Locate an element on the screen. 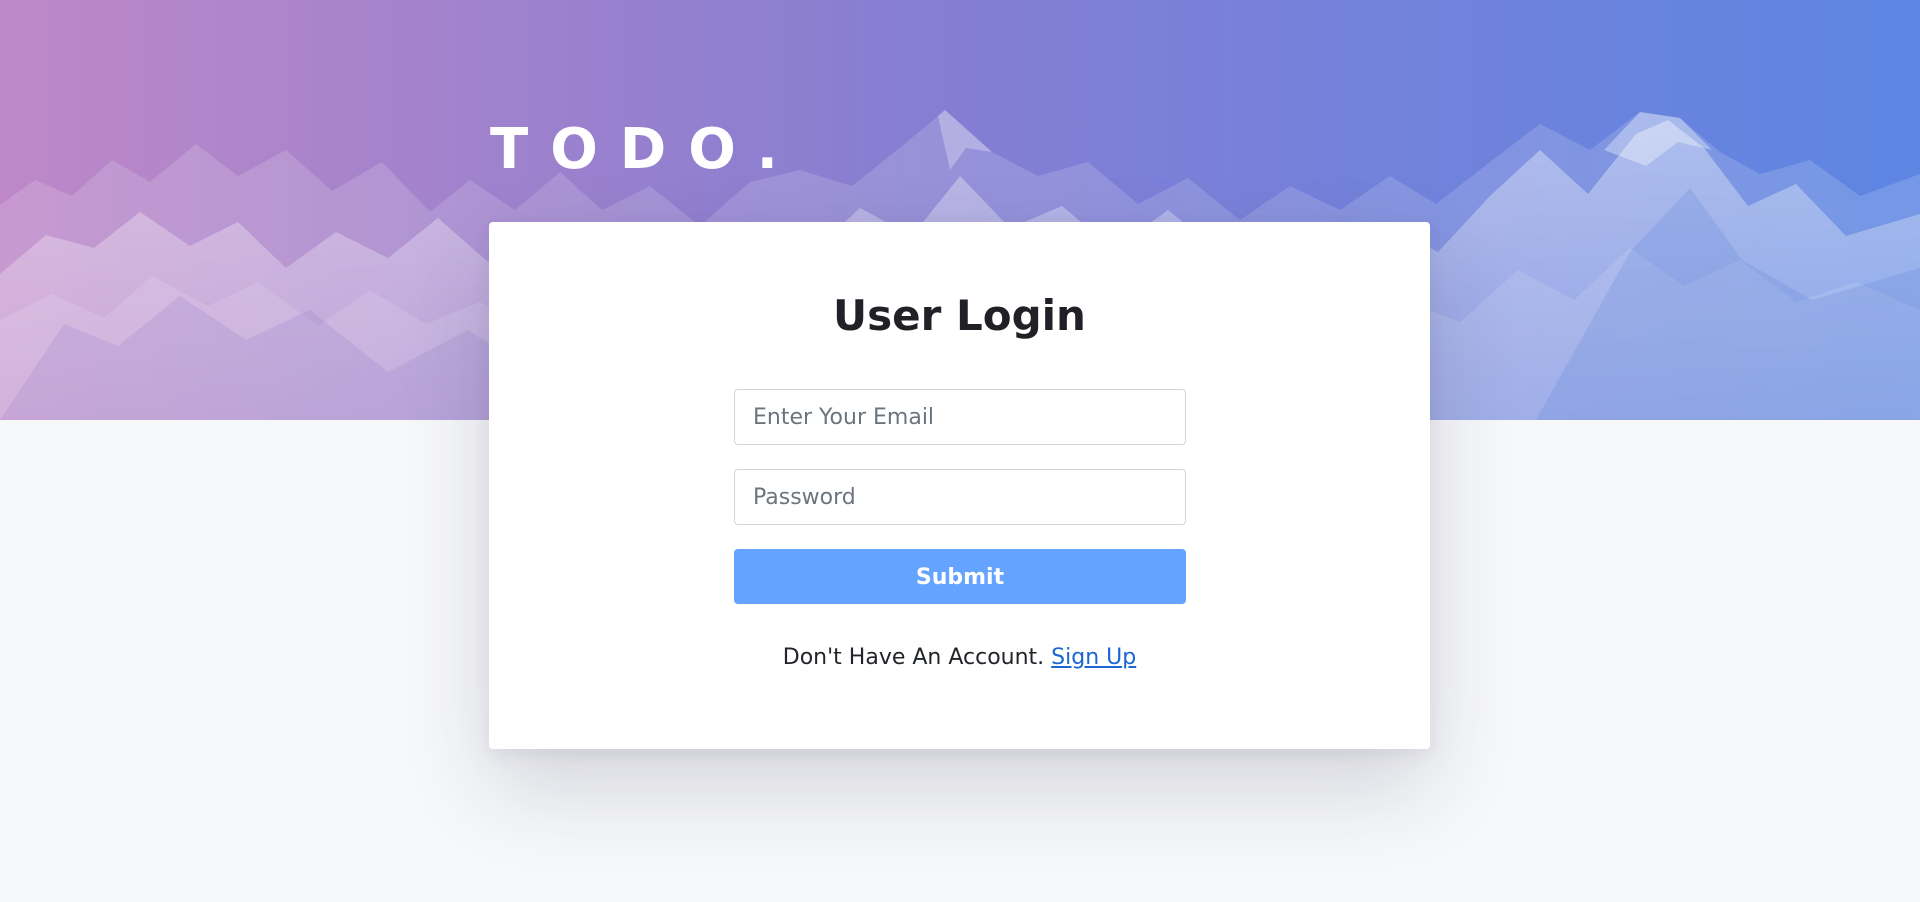 This screenshot has height=902, width=1920. page-title: User Login is located at coordinates (959, 315).